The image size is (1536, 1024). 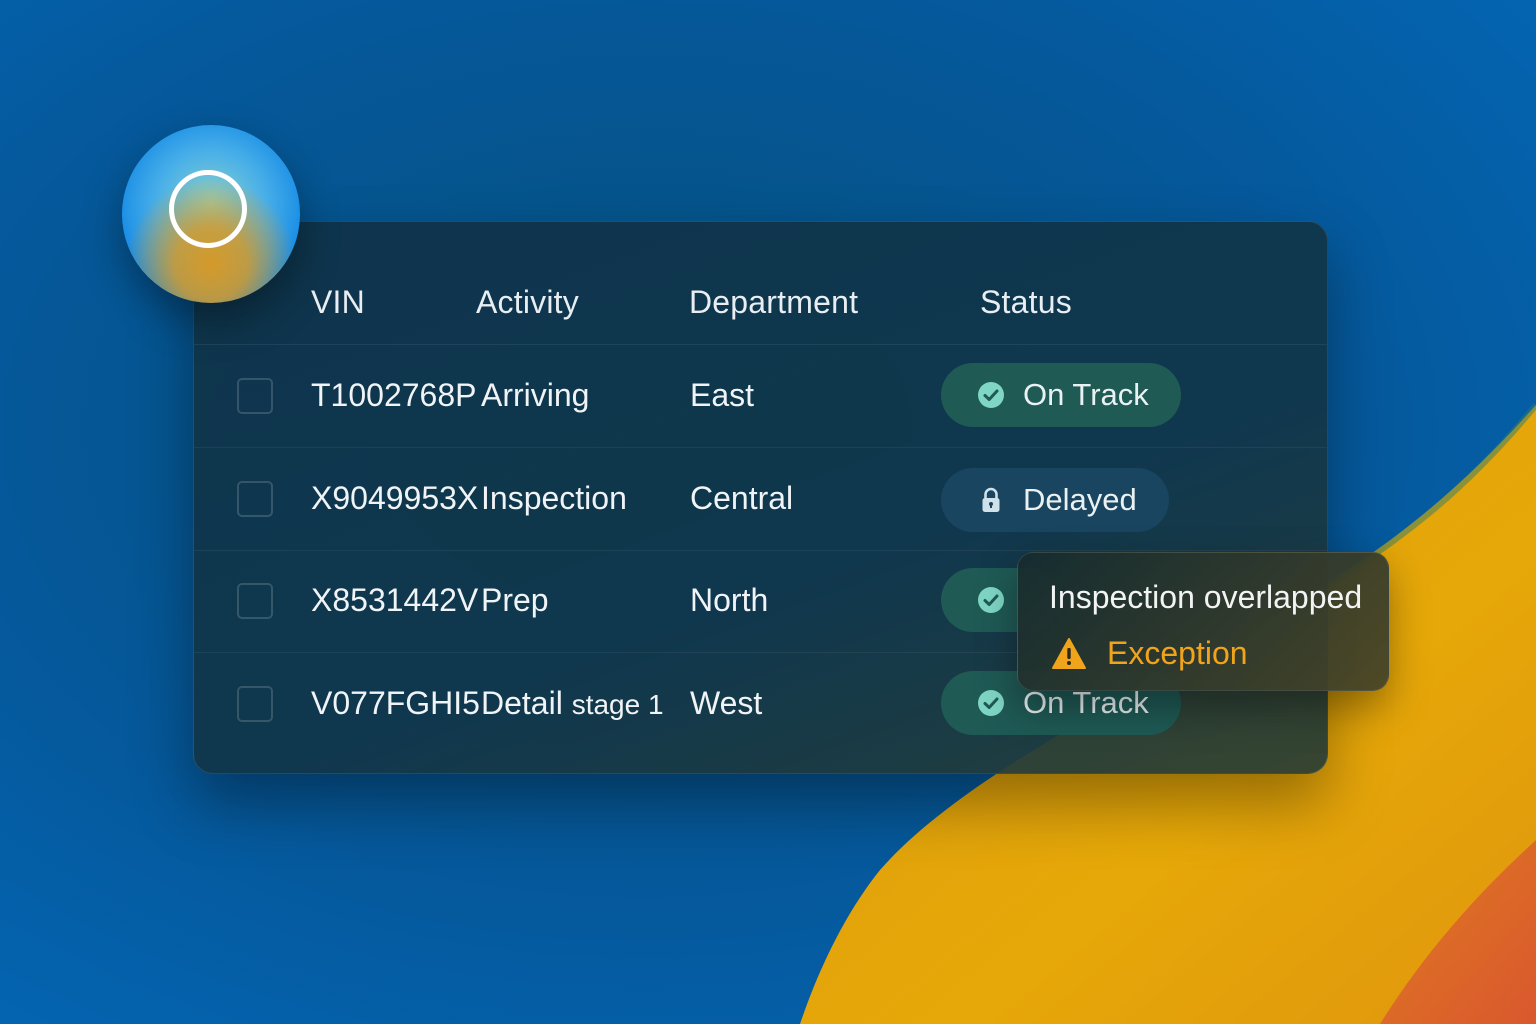 What do you see at coordinates (535, 395) in the screenshot?
I see `activity-cell: Arriving` at bounding box center [535, 395].